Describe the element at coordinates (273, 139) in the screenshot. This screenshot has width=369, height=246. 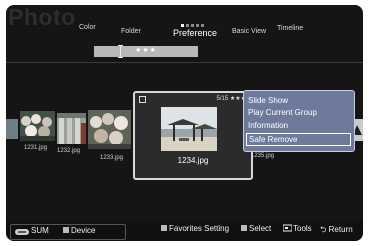
I see `menu-item-label: Safe Remove` at that location.